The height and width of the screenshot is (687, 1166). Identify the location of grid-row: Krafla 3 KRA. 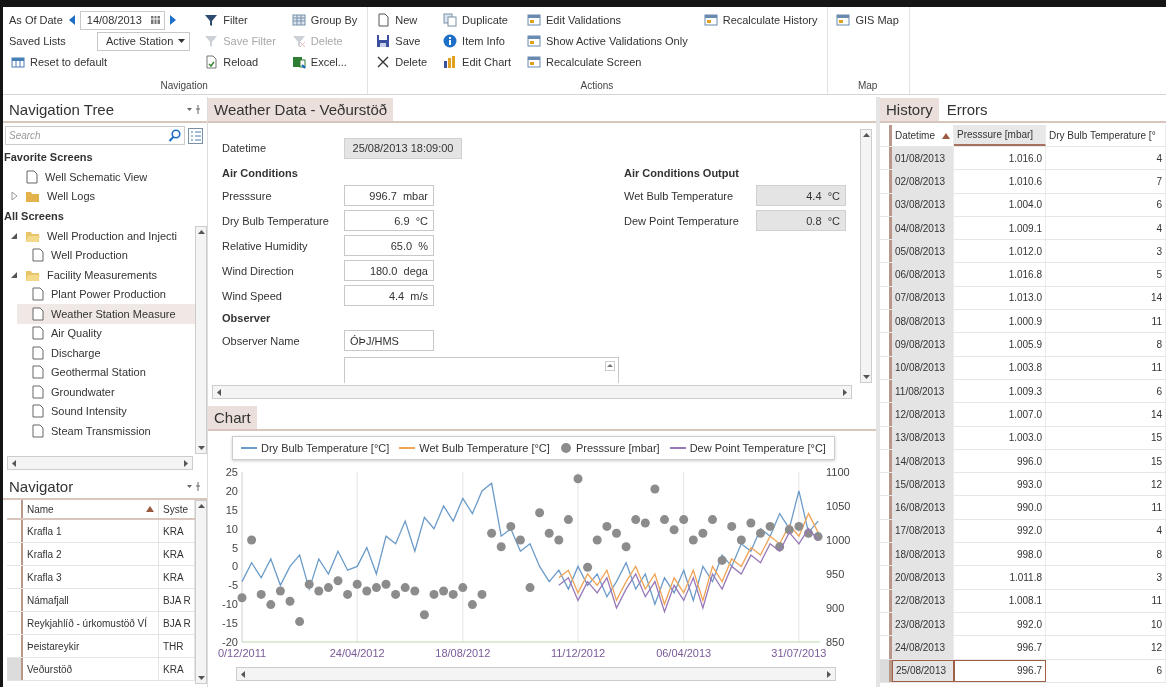
(101, 577).